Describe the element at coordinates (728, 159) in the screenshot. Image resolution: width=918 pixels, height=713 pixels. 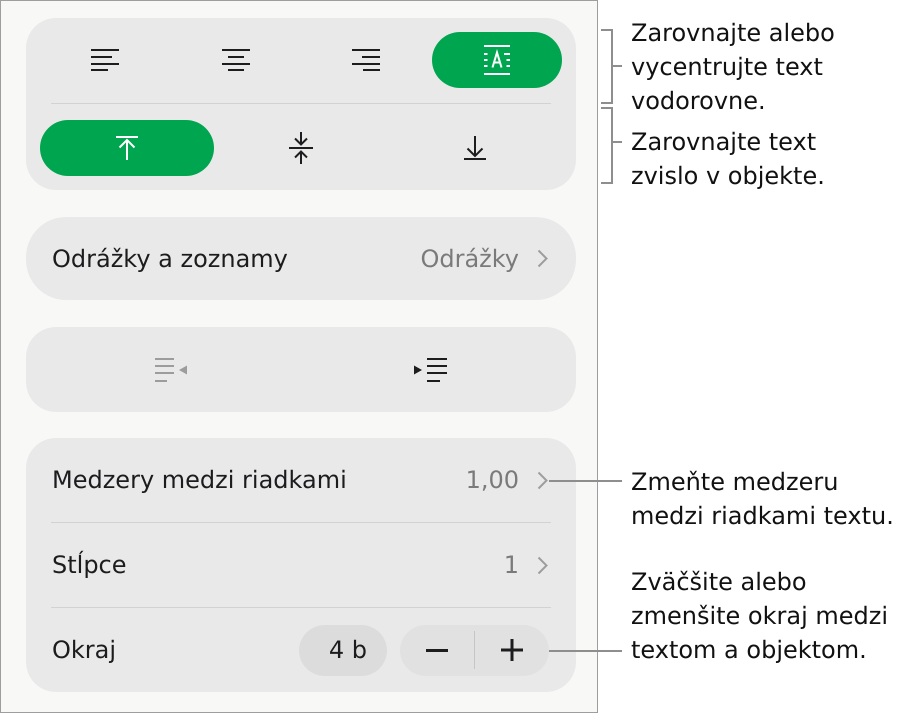
I see `callout-text: Zarovnajte text zvislo v objekte.` at that location.